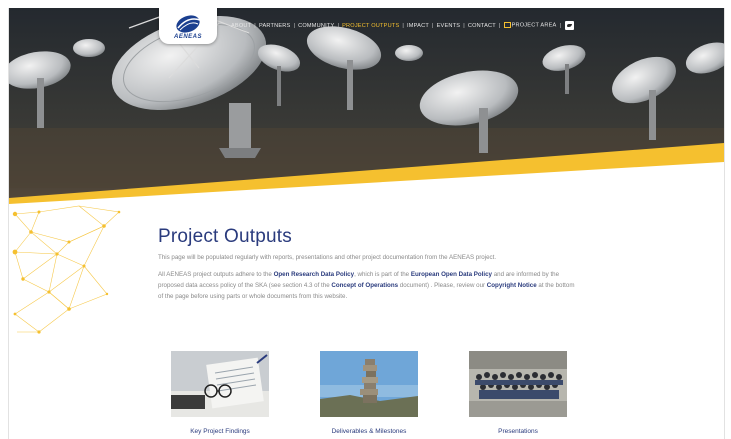  I want to click on card-presentations: Presentations, so click(518, 393).